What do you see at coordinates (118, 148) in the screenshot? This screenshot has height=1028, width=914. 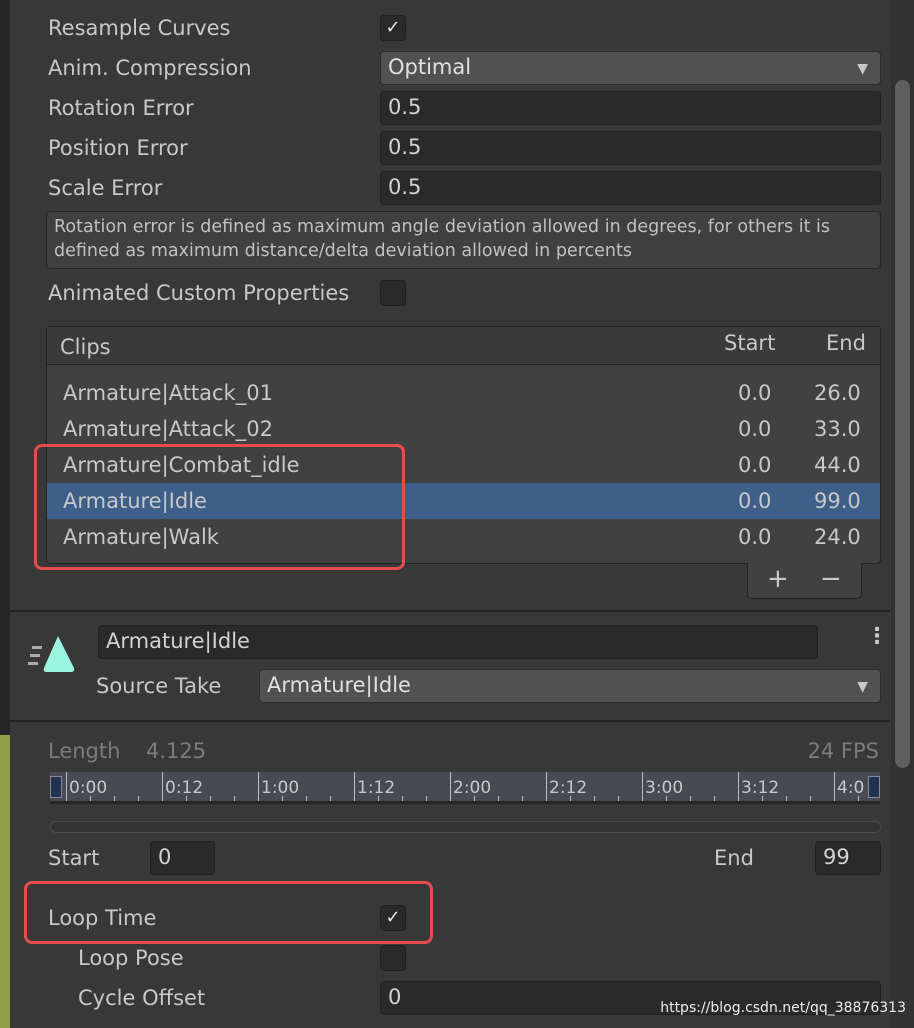 I see `position-error-label: Position Error` at bounding box center [118, 148].